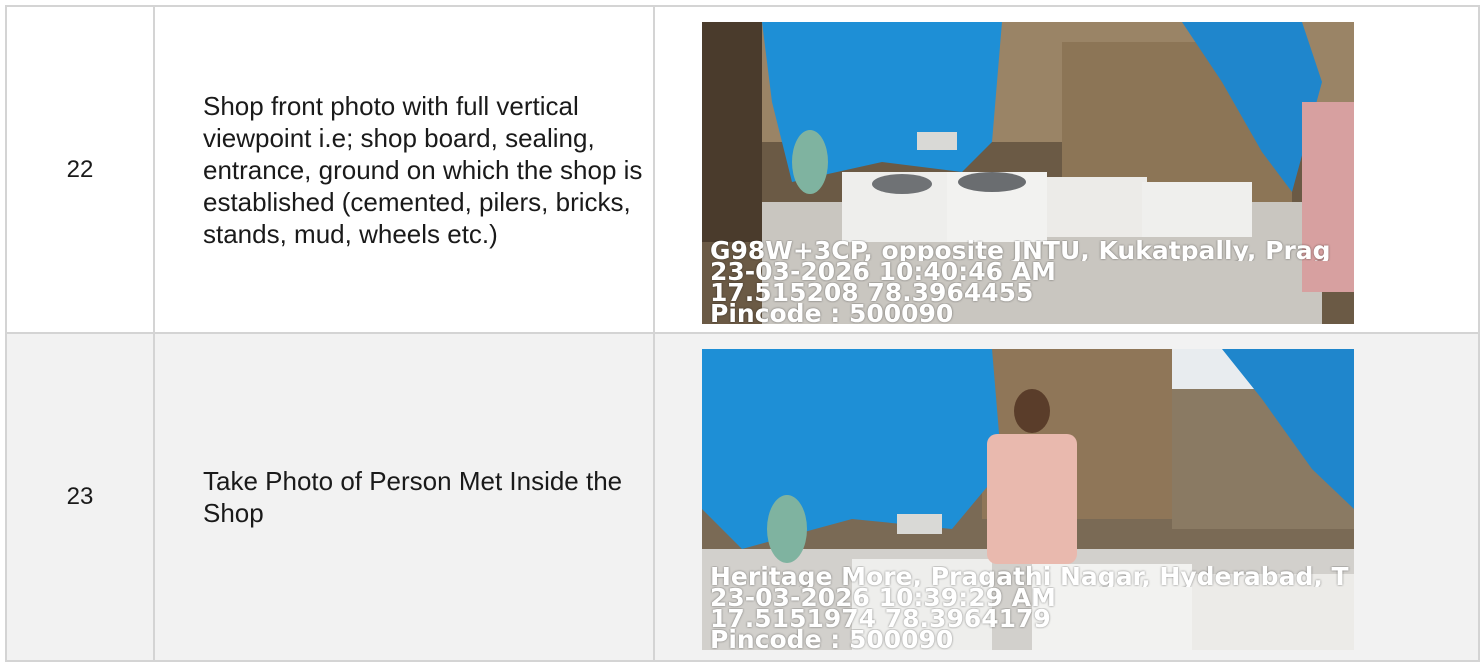 The height and width of the screenshot is (662, 1480). I want to click on geotag-coordinates: 17.5151974 78.3964179, so click(880, 618).